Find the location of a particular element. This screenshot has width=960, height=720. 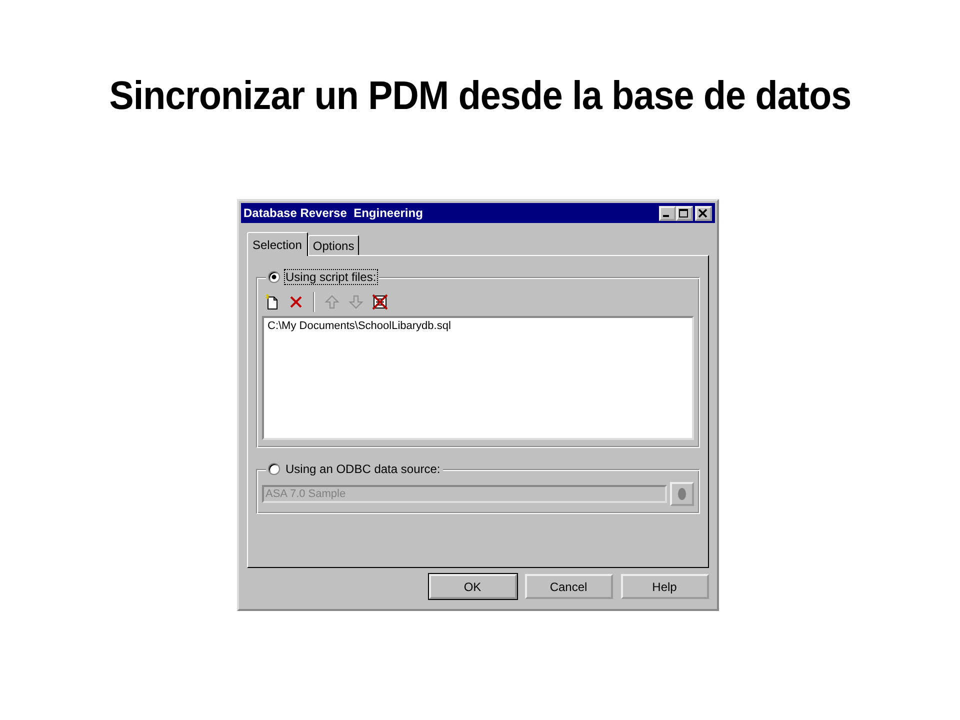

maximize-button is located at coordinates (684, 213).